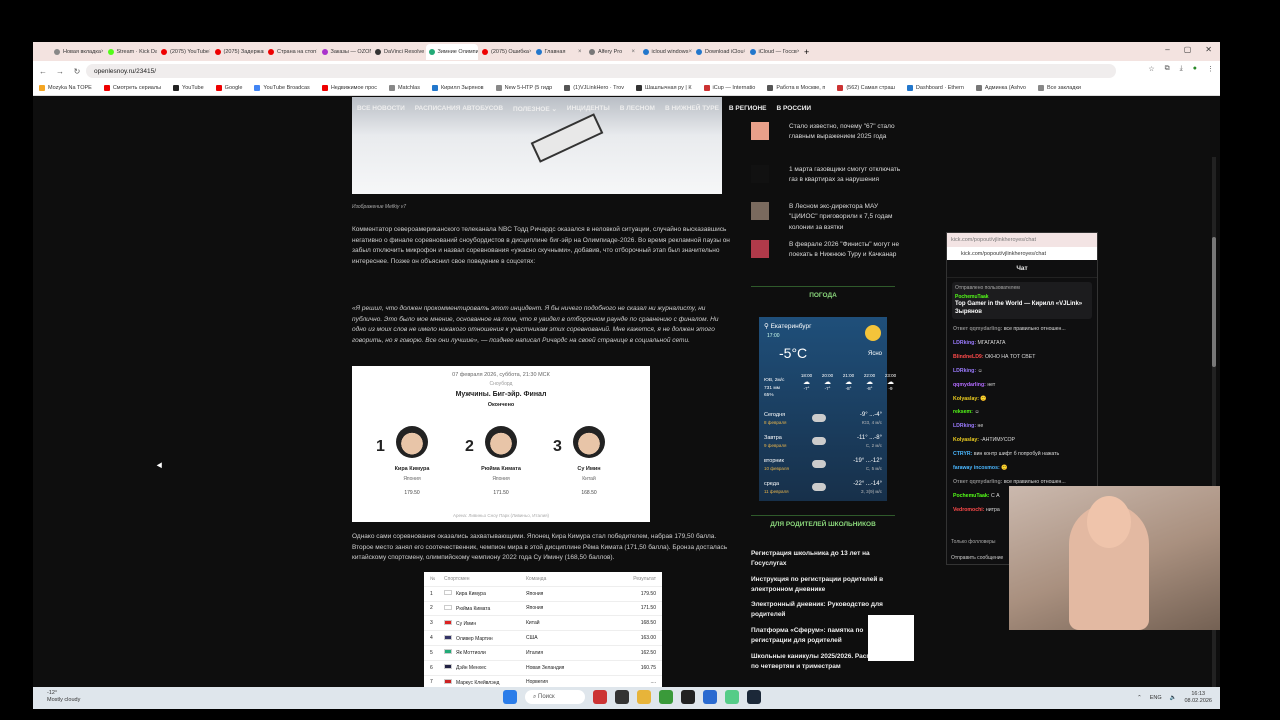  I want to click on back-icon: ←, so click(43, 71).